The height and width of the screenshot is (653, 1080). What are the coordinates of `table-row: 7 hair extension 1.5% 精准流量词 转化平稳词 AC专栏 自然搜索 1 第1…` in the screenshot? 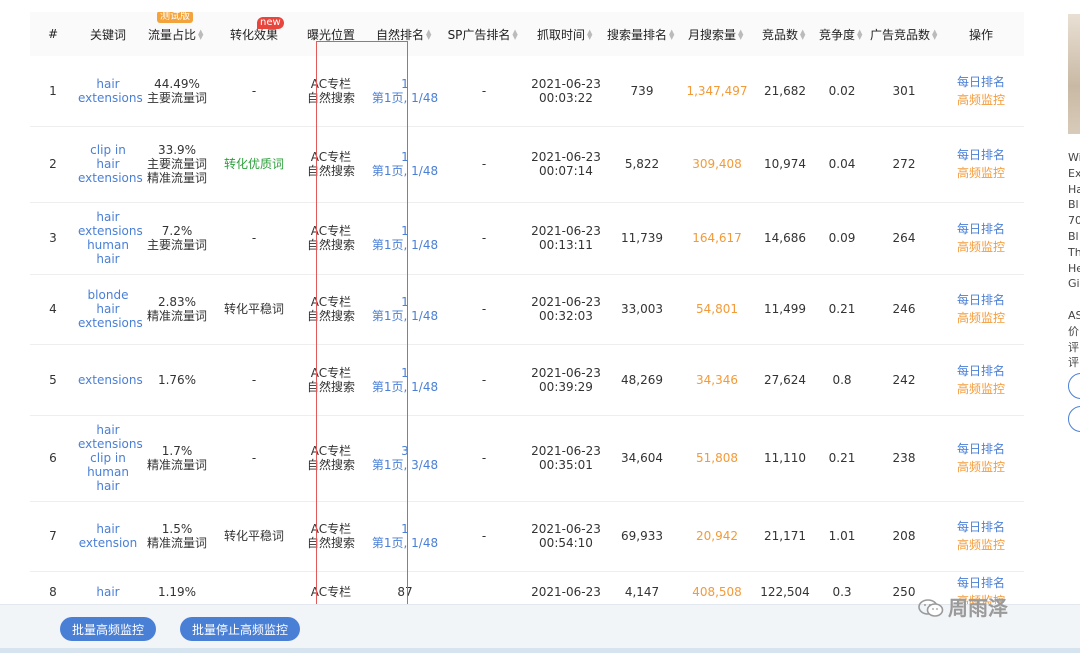 It's located at (527, 536).